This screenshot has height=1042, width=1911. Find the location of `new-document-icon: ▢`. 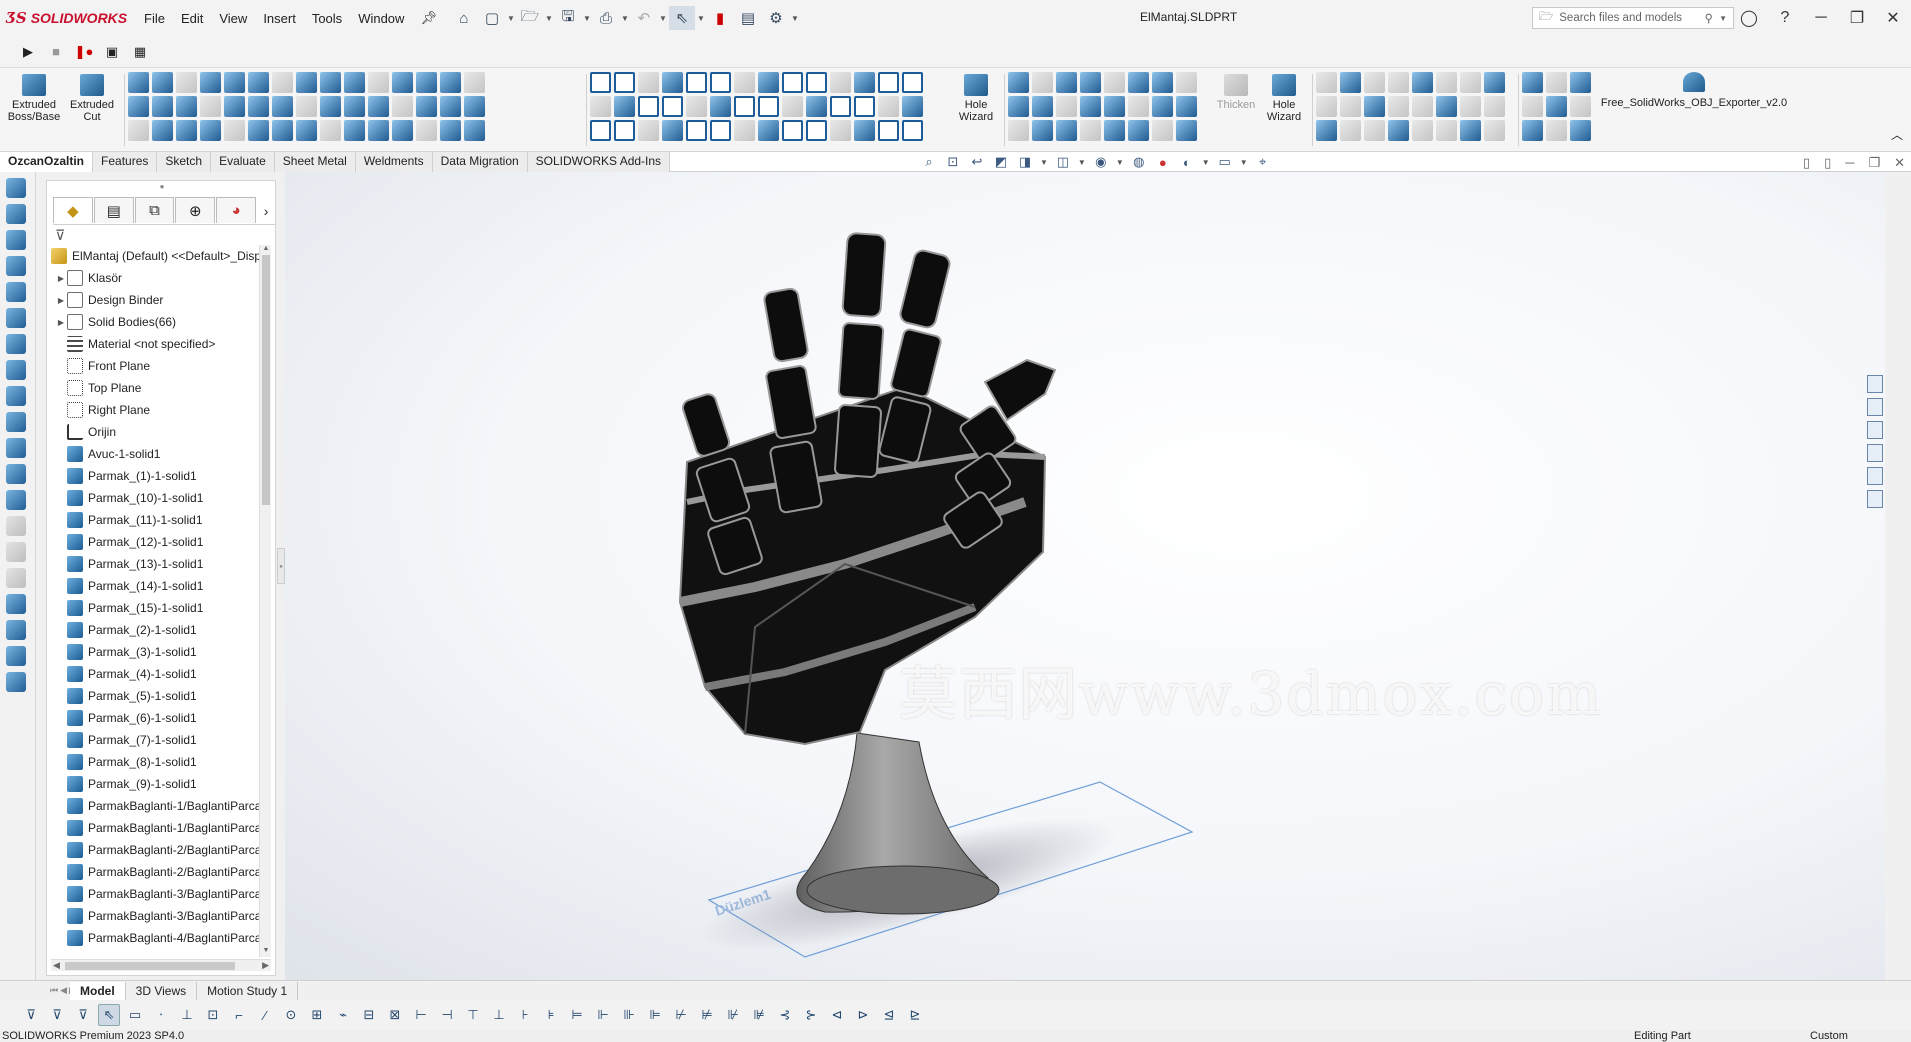

new-document-icon: ▢ is located at coordinates (492, 18).